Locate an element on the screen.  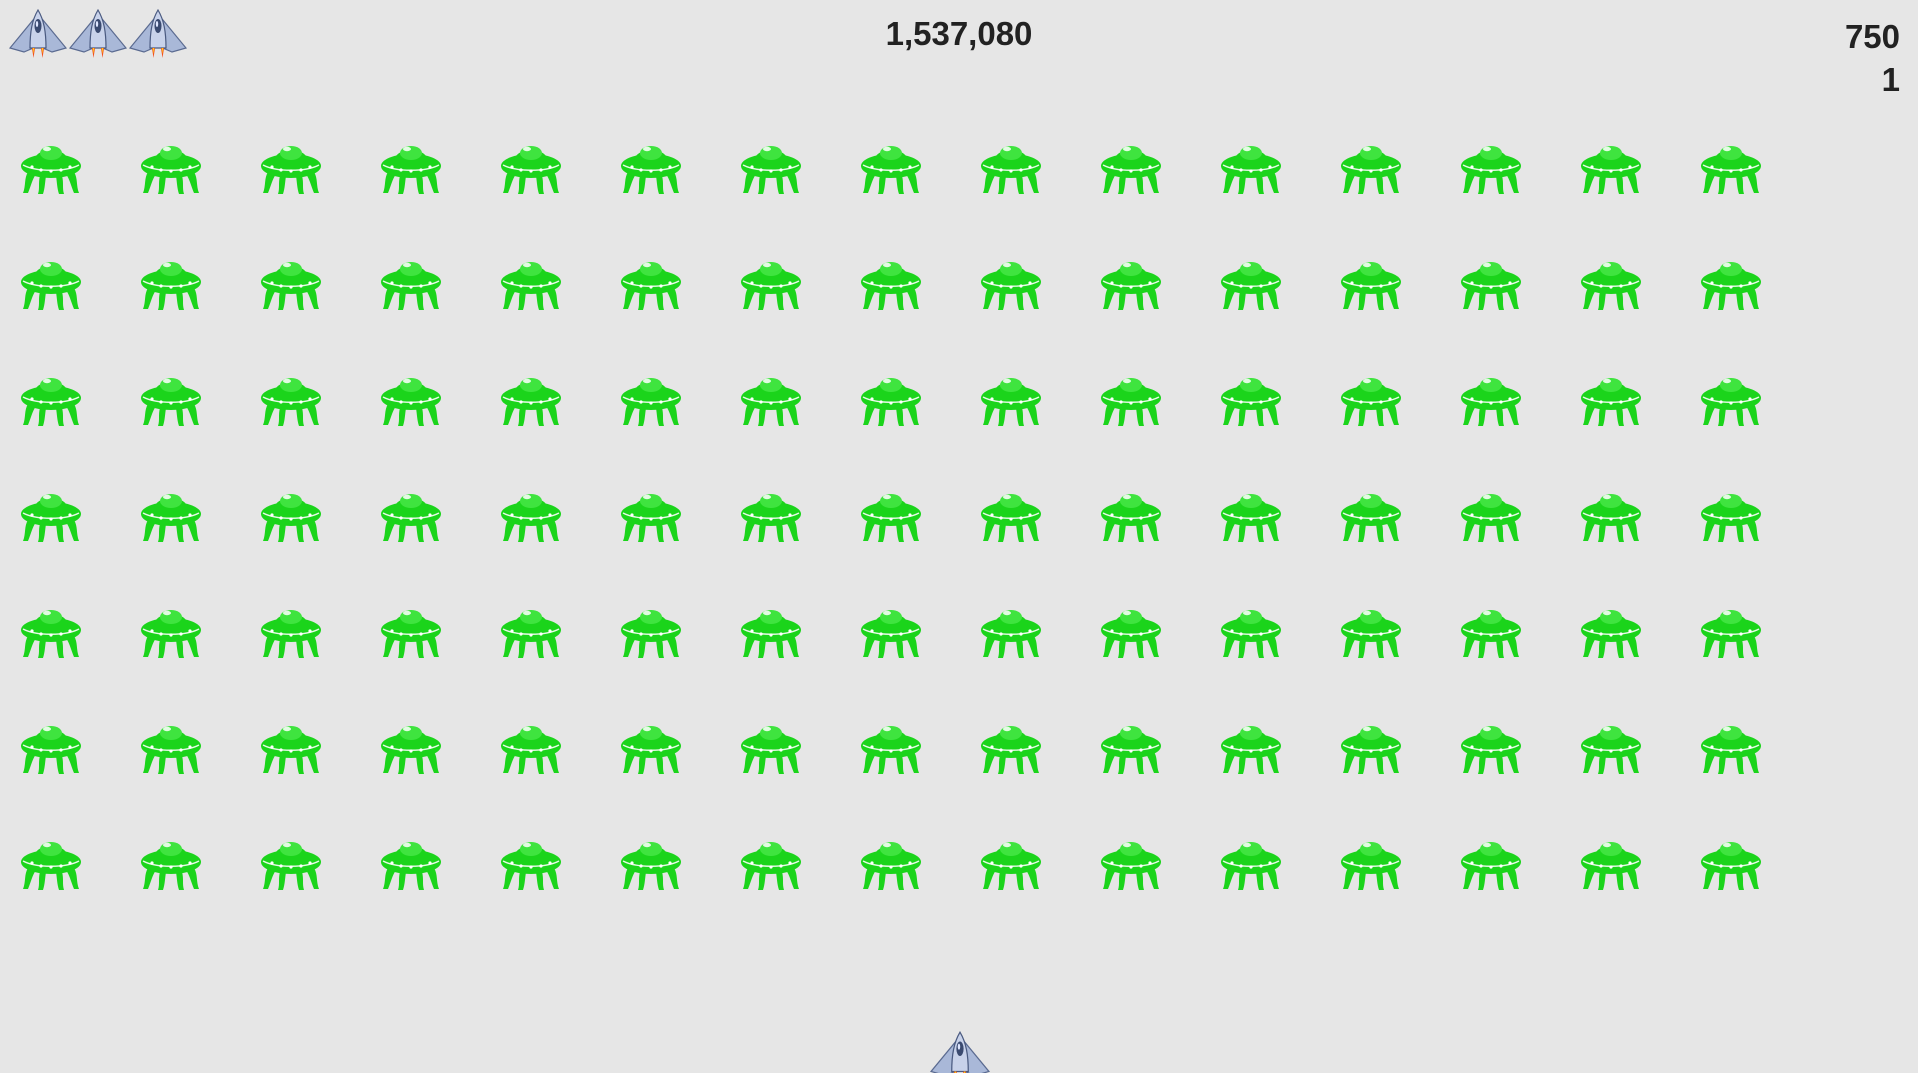
player-ship is located at coordinates (960, 1051).